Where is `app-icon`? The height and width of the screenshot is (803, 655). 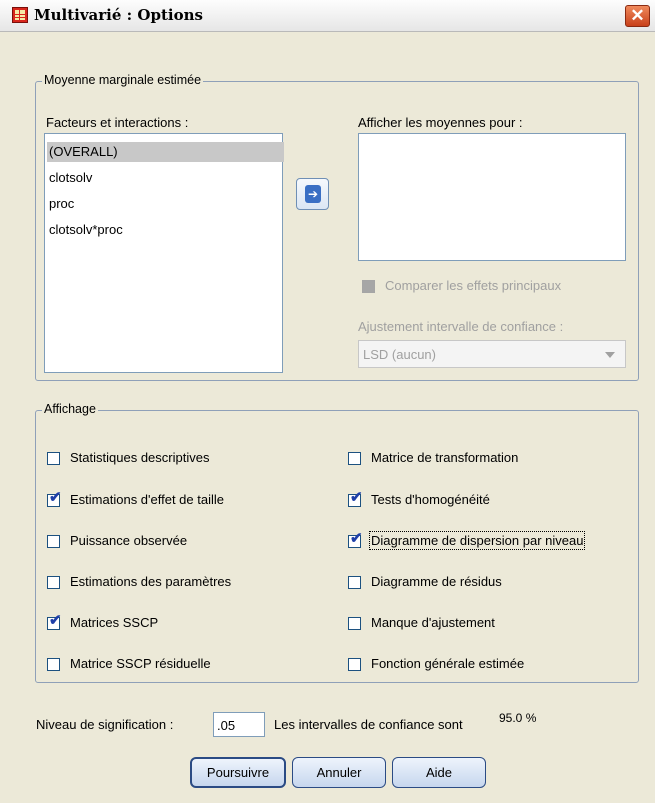
app-icon is located at coordinates (20, 15).